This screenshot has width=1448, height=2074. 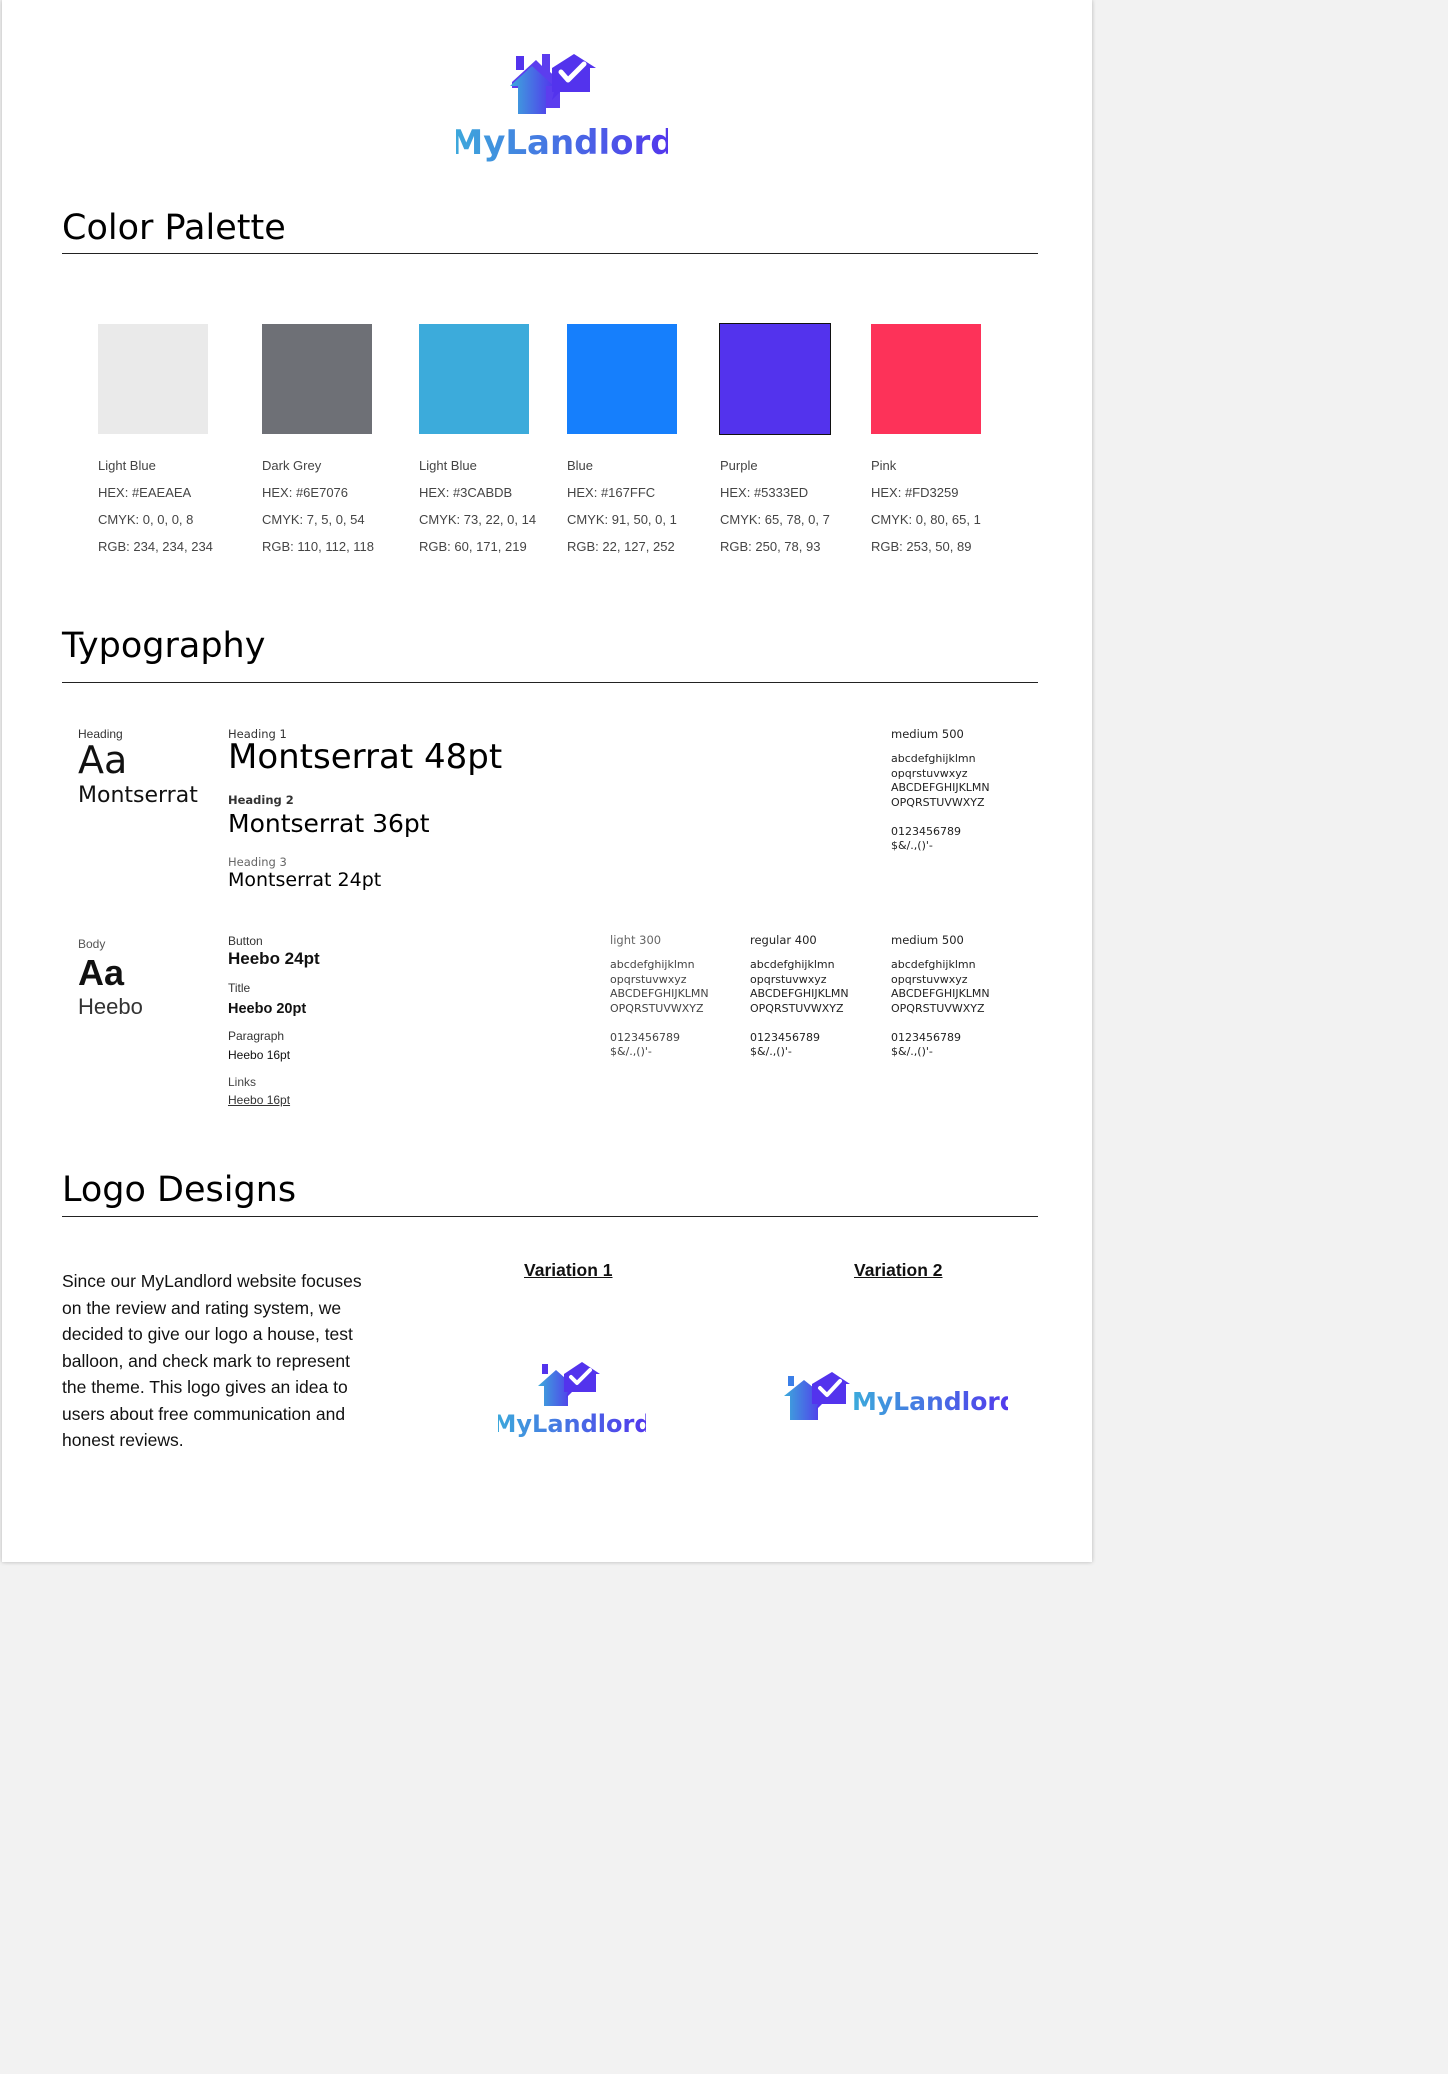 I want to click on body-weight-label: regular 400, so click(x=783, y=940).